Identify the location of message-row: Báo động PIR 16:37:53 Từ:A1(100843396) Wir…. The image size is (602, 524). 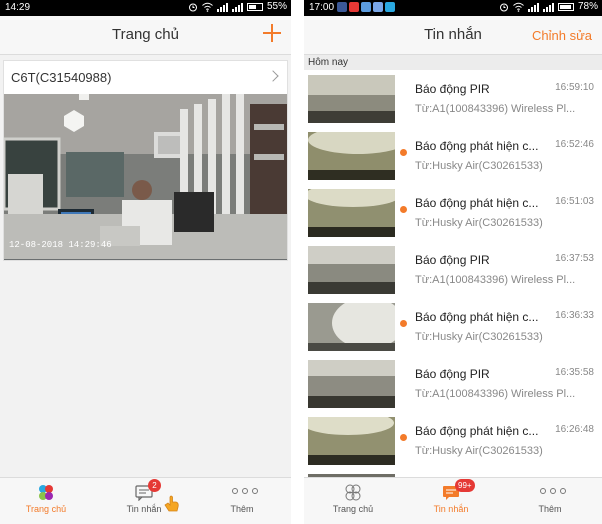
(453, 270).